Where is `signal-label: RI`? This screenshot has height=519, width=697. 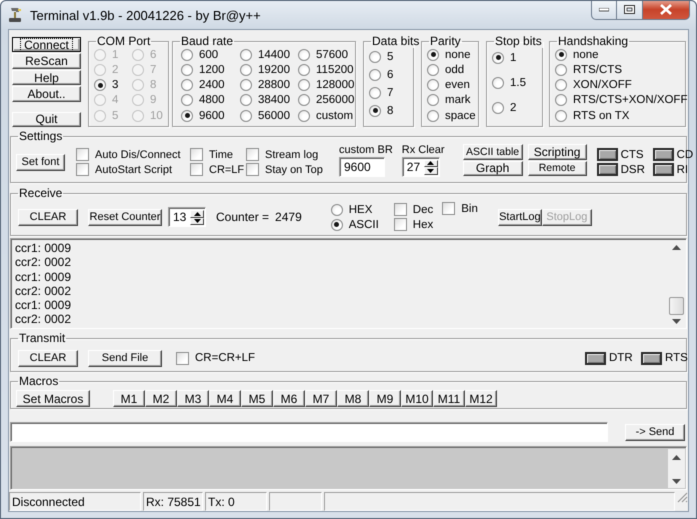
signal-label: RI is located at coordinates (682, 170).